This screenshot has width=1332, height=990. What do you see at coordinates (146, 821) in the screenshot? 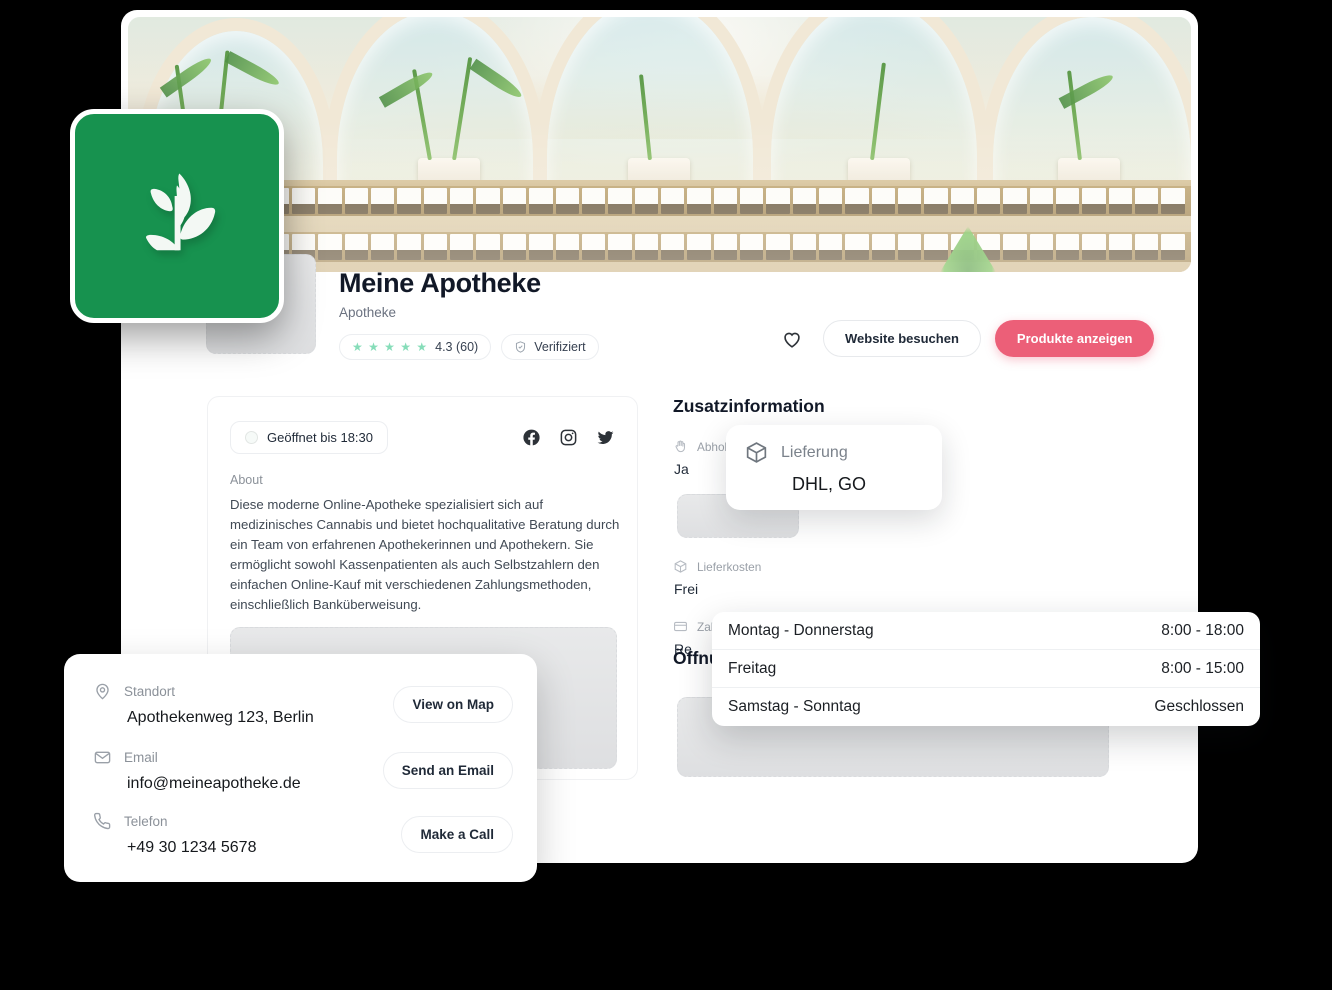
I see `phone-label: Telefon` at bounding box center [146, 821].